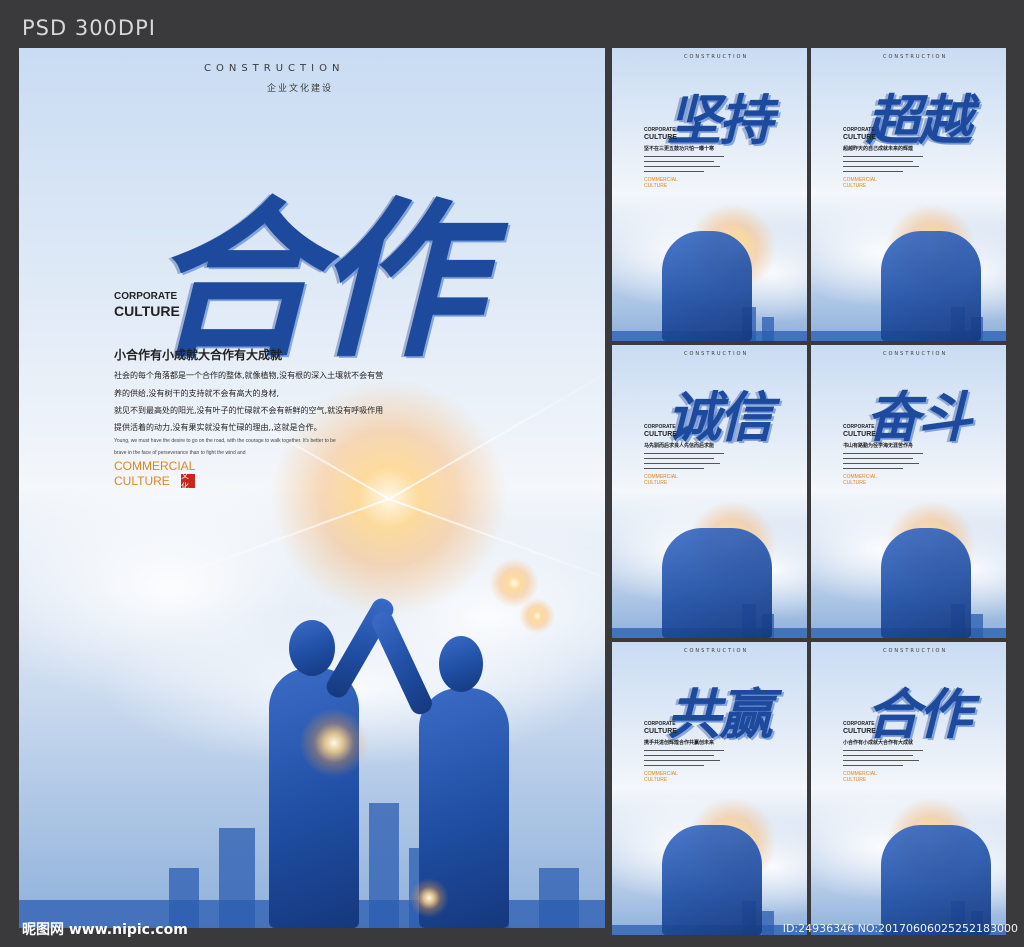  Describe the element at coordinates (679, 446) in the screenshot. I see `poster-slogan: 马先驯而后求良人先信而后求能` at that location.